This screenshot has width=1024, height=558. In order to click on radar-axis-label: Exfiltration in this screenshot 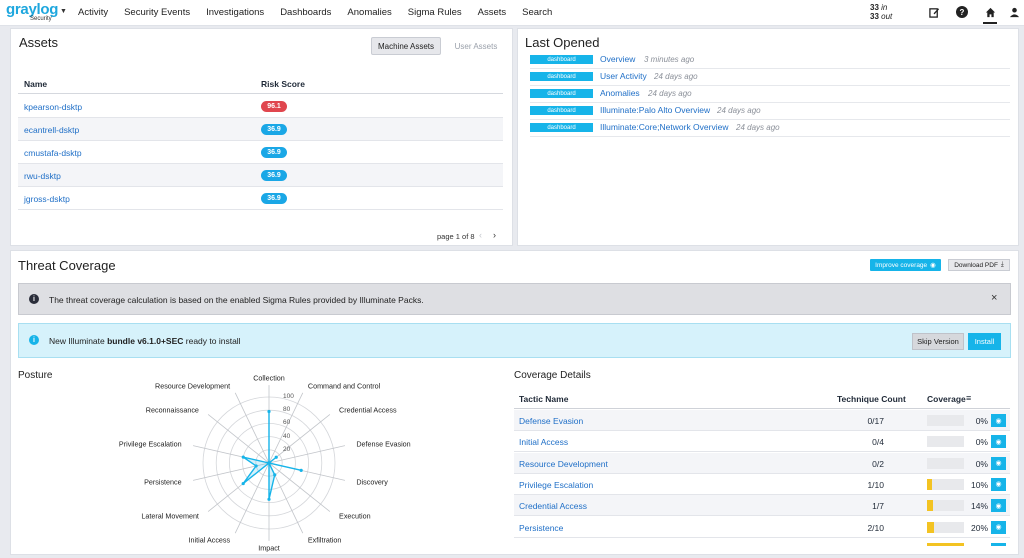, I will do `click(324, 540)`.